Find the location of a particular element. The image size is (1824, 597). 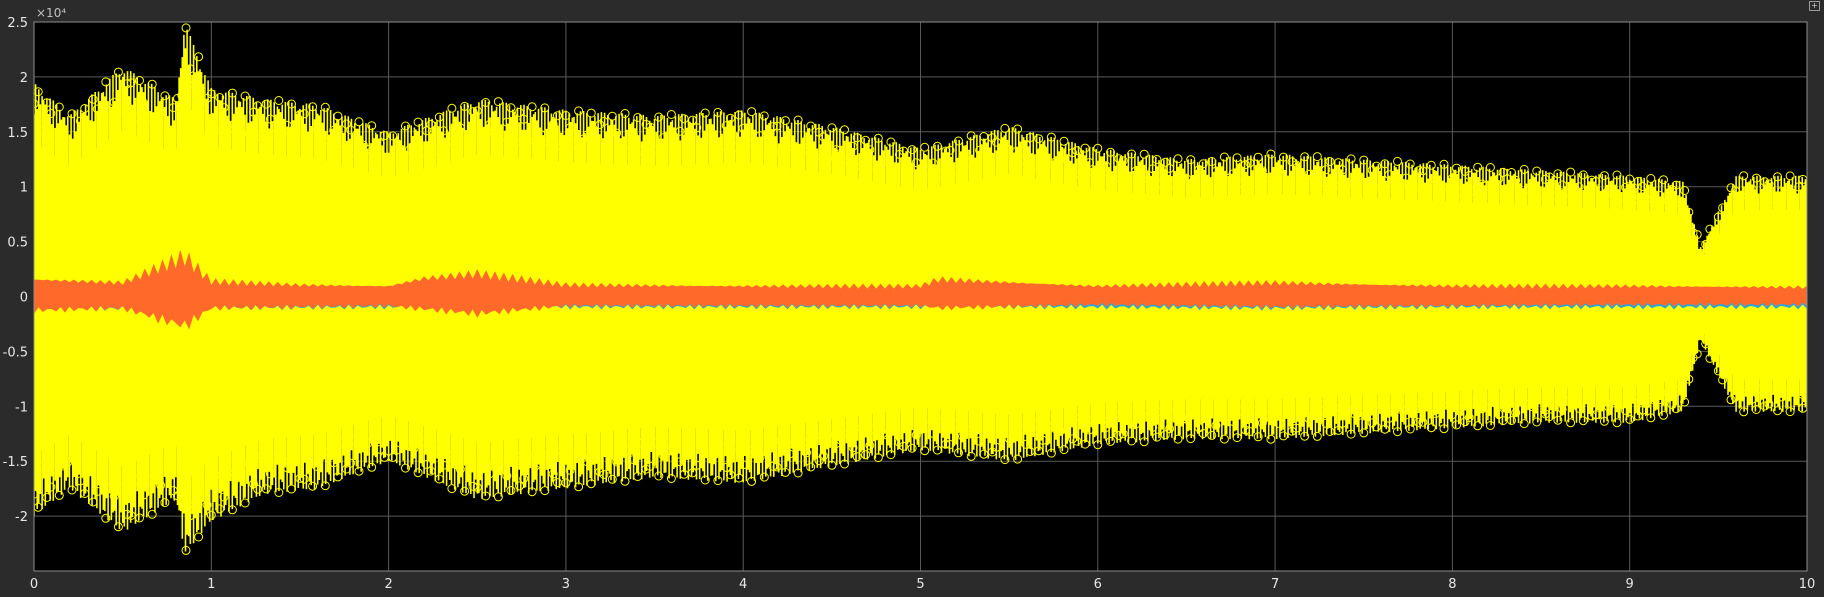

y-tick-label: 2 is located at coordinates (24, 78).